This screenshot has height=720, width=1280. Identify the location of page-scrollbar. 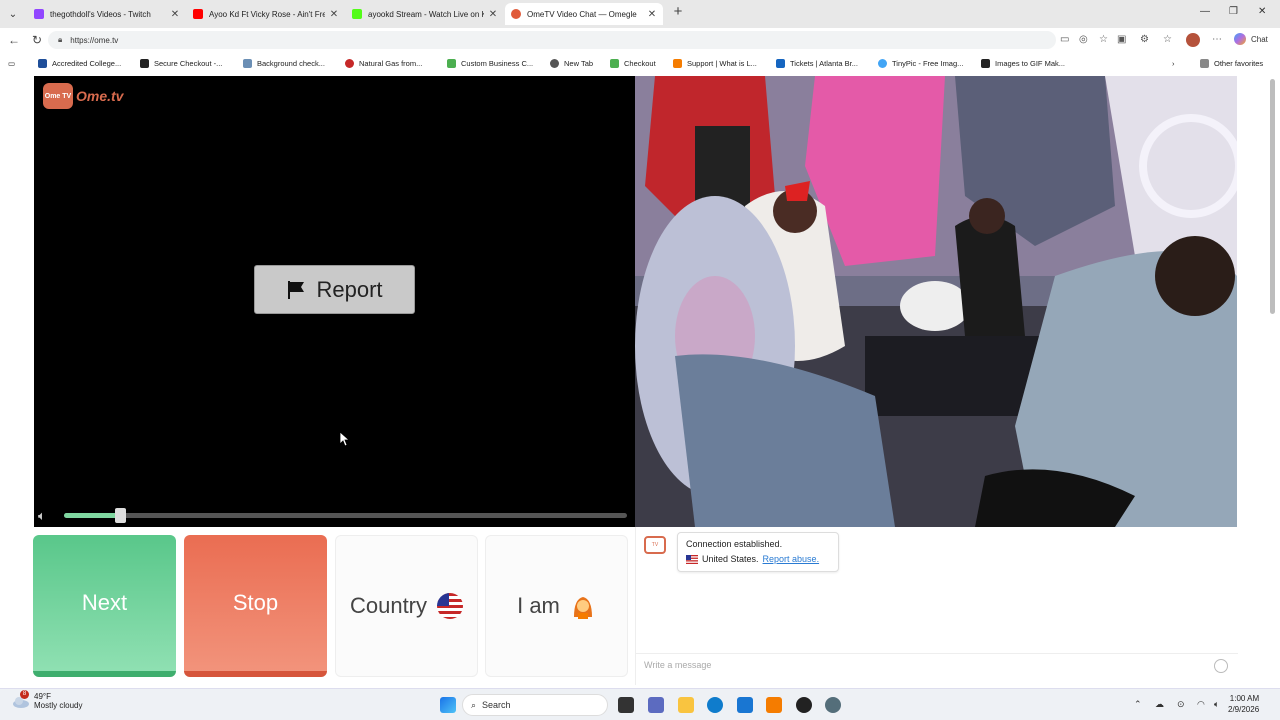
(1273, 380).